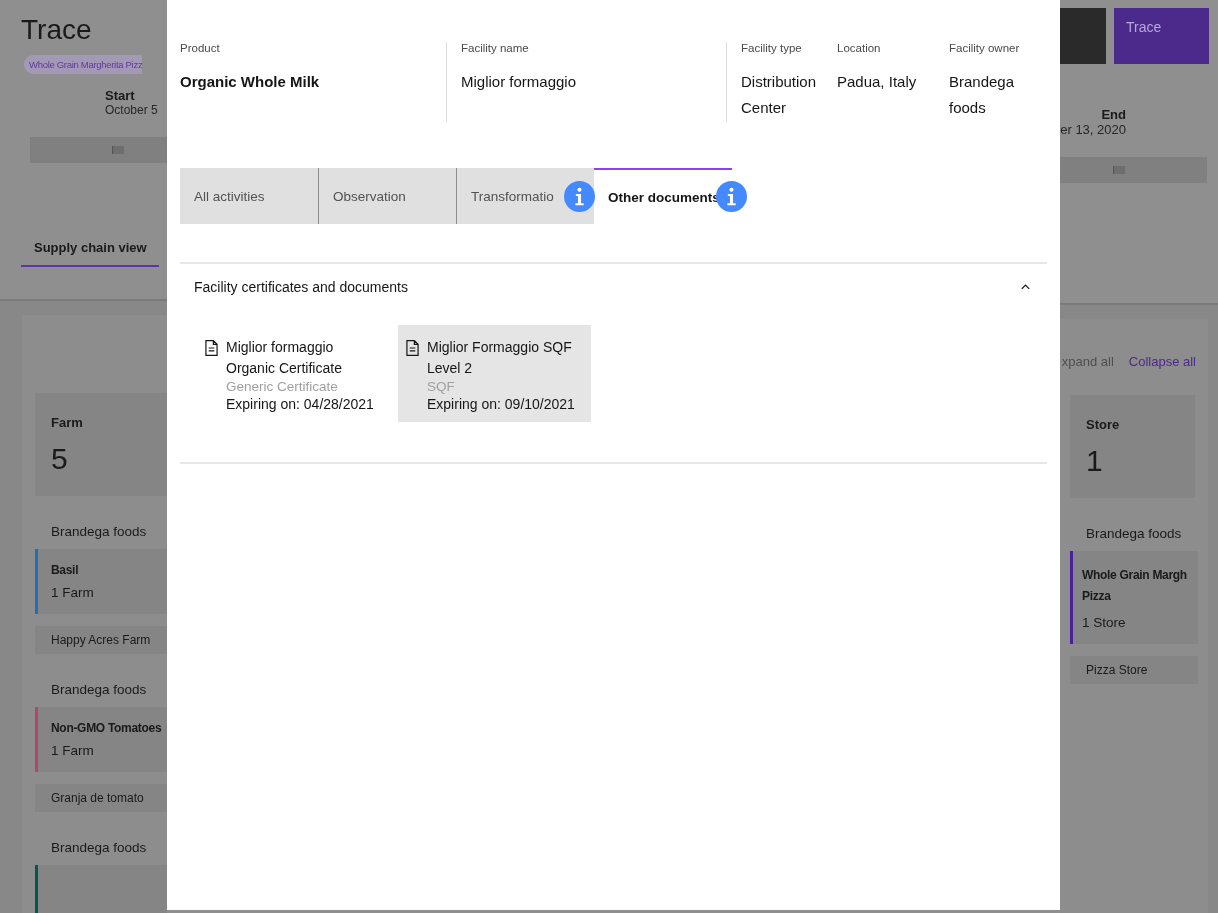  I want to click on facility-chip: Happy Acres Farm, so click(101, 640).